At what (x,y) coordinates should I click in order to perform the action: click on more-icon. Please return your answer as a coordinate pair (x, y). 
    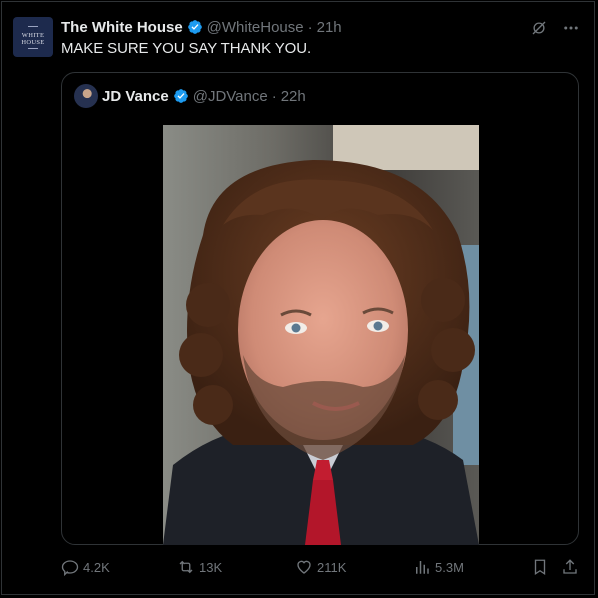
    Looking at the image, I should click on (571, 28).